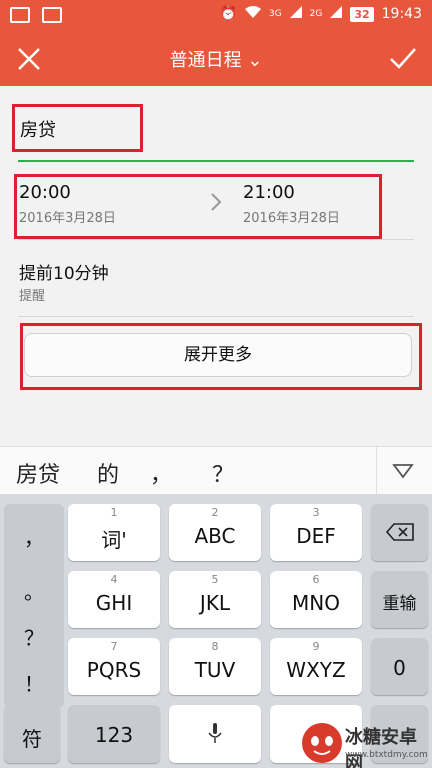 The image size is (432, 768). I want to click on numbers-key: 123, so click(114, 734).